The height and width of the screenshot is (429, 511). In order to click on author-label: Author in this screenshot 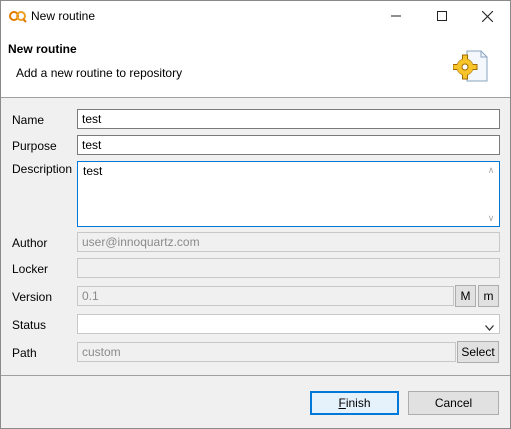, I will do `click(30, 243)`.